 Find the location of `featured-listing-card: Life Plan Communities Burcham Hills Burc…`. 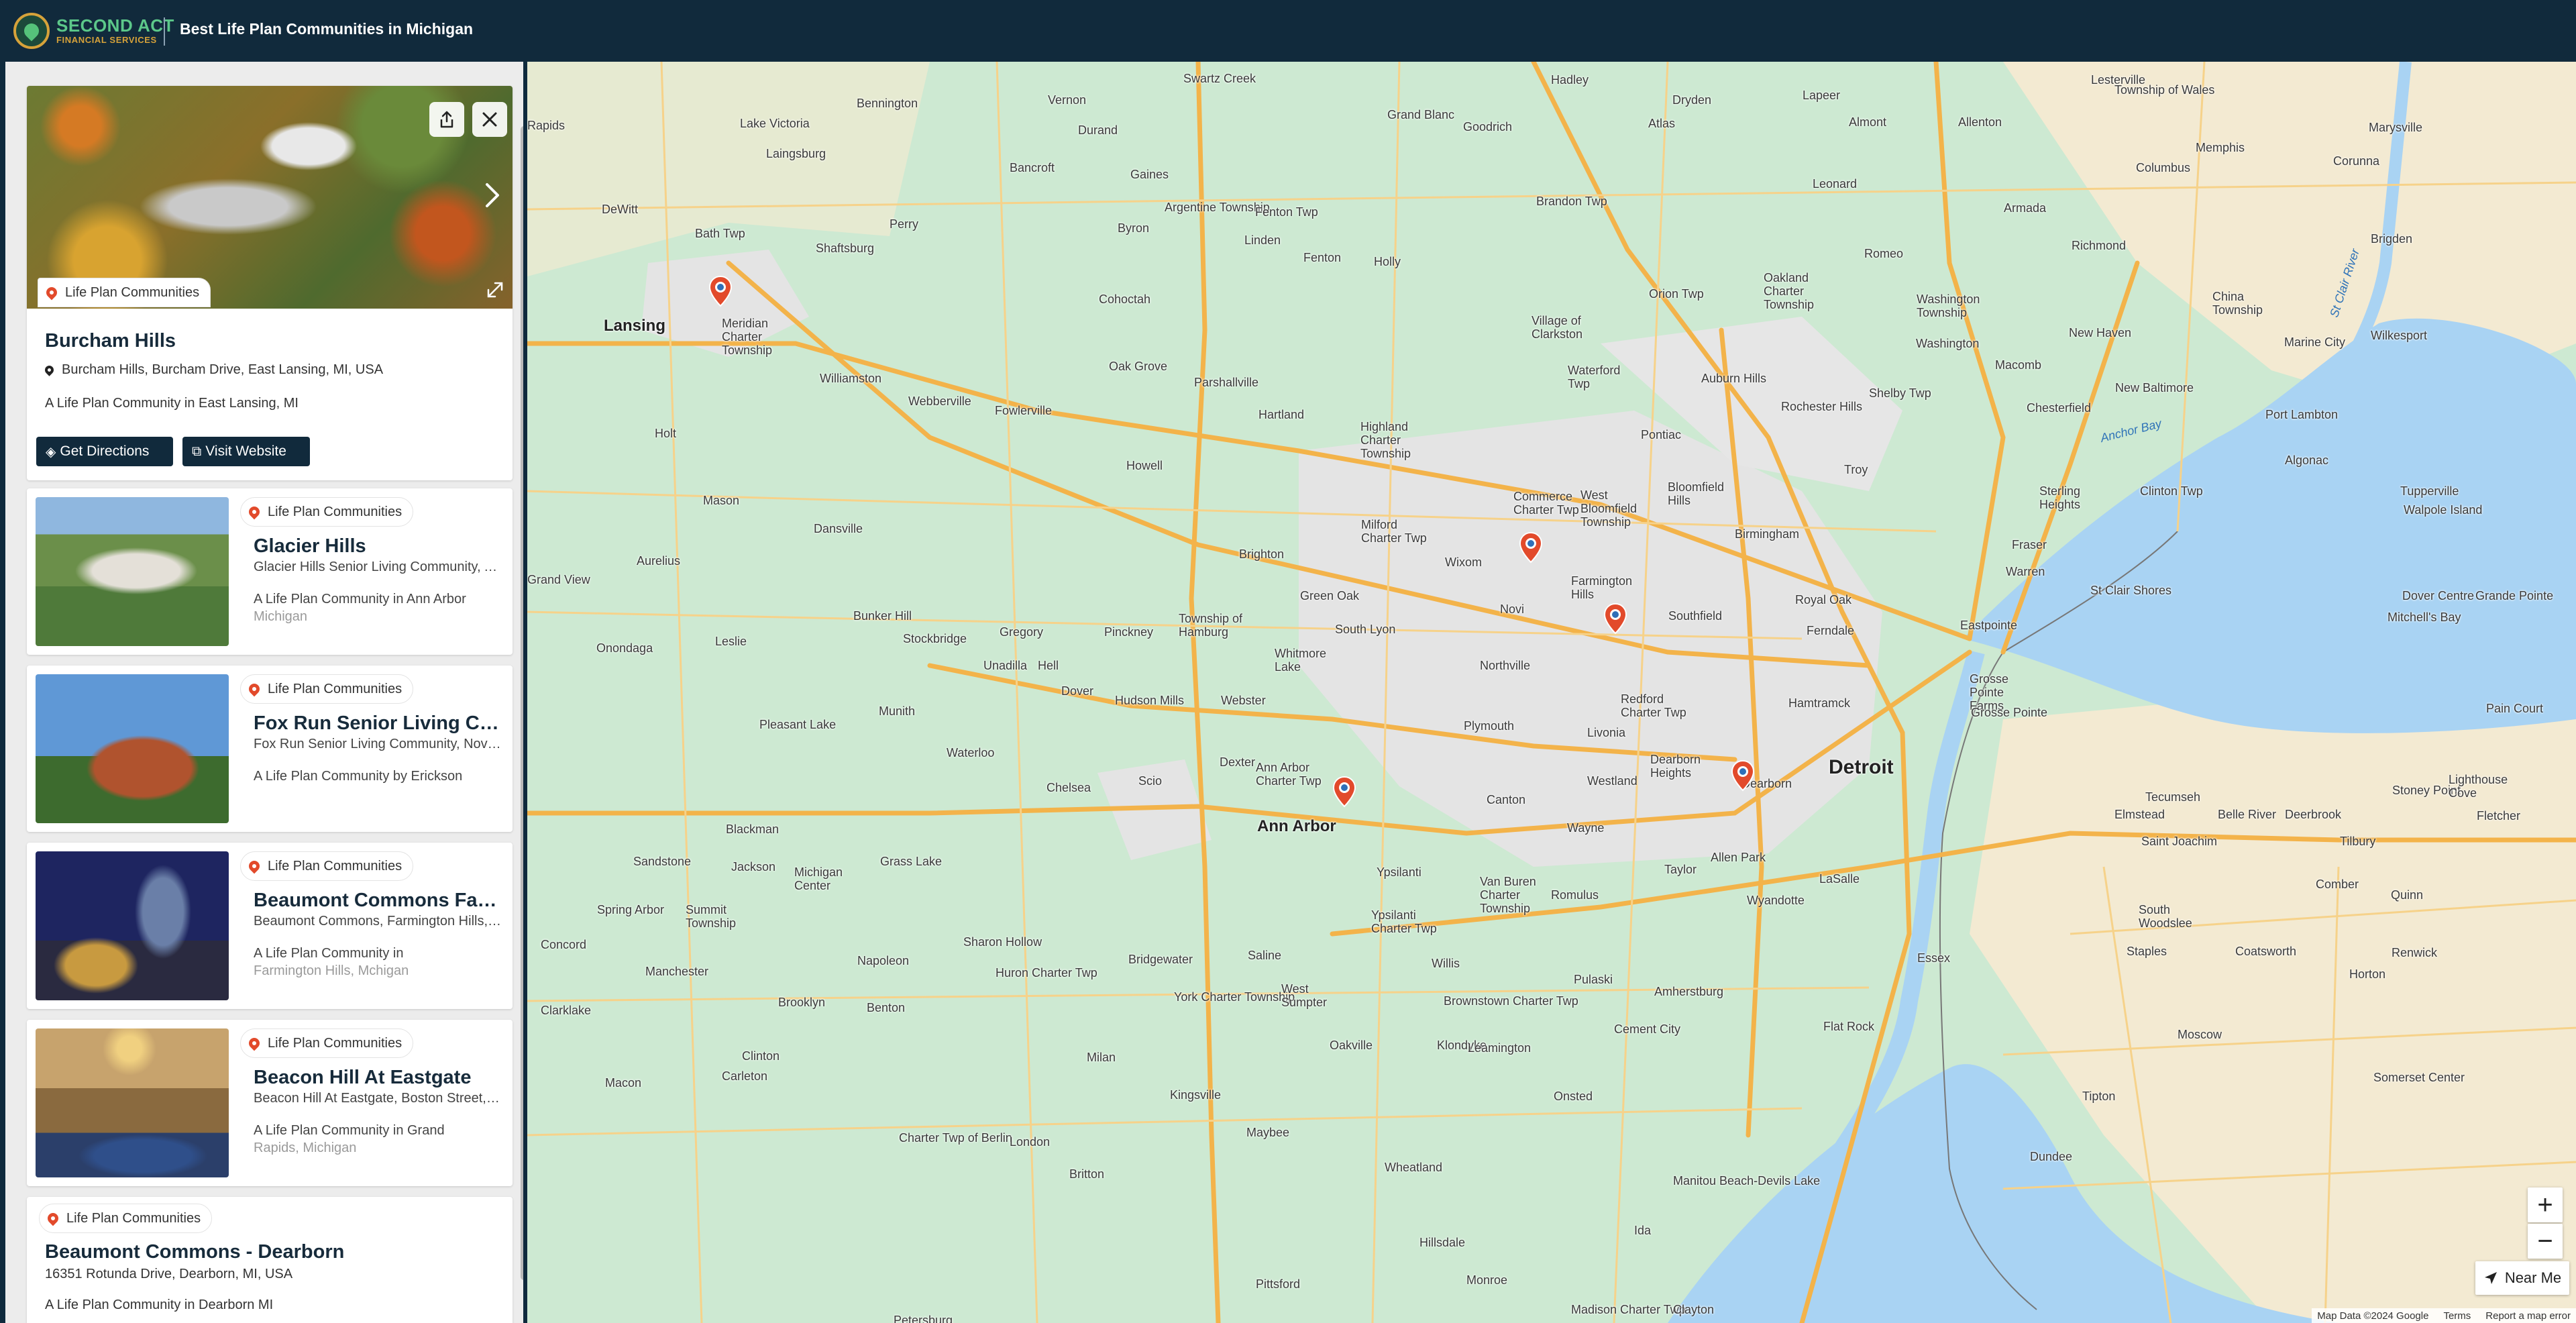

featured-listing-card: Life Plan Communities Burcham Hills Burc… is located at coordinates (270, 283).